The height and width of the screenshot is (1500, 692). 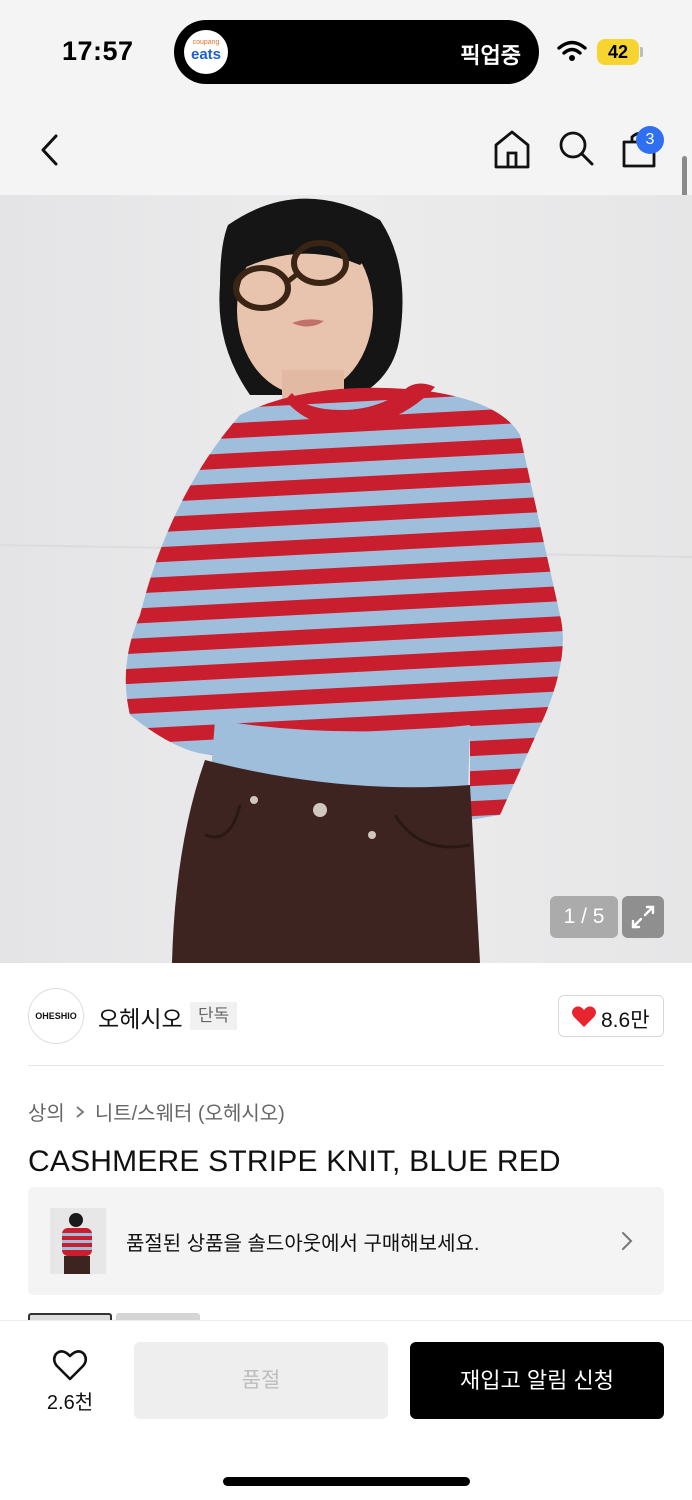 I want to click on banner-thumbnail, so click(x=78, y=1241).